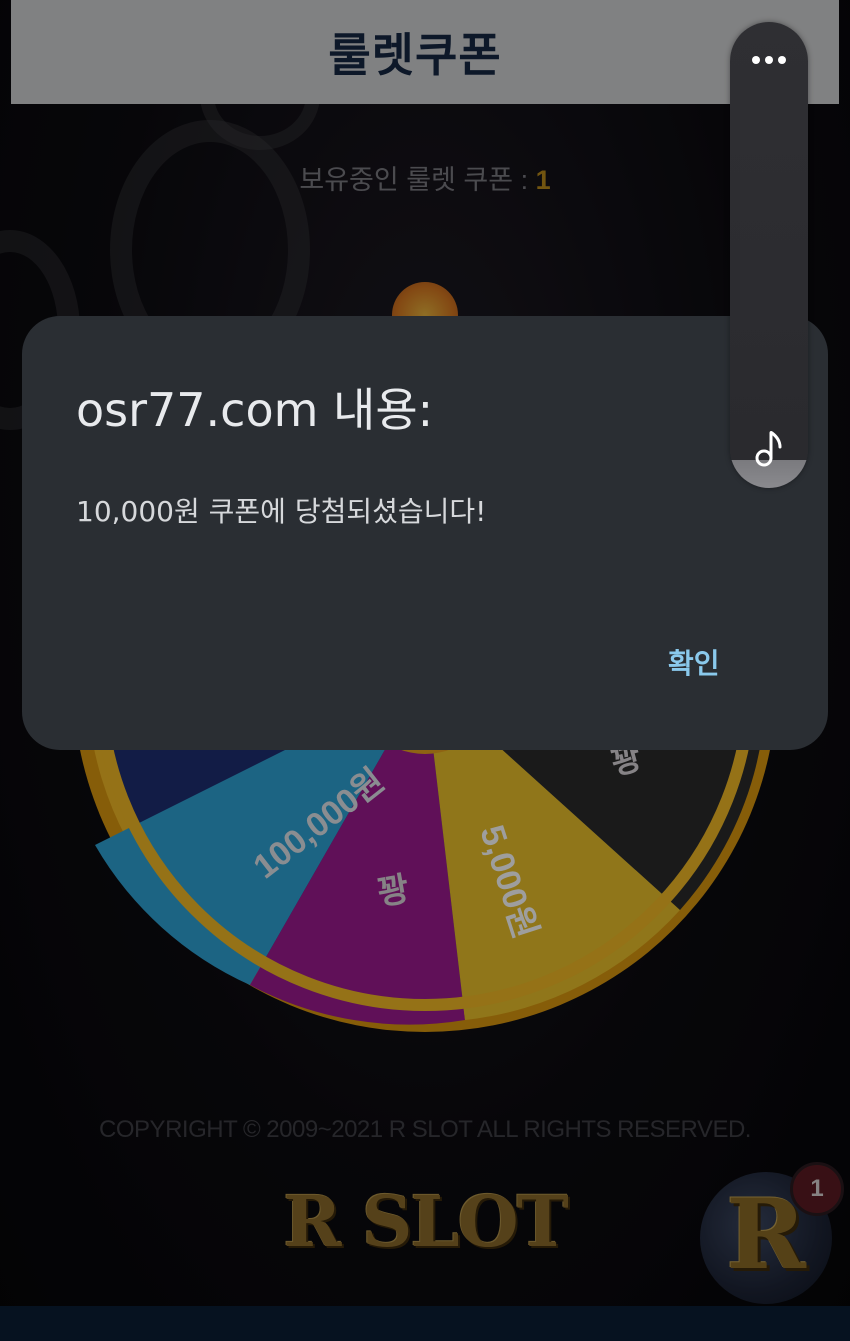 The height and width of the screenshot is (1341, 850). I want to click on confirm-button: 확인, so click(694, 662).